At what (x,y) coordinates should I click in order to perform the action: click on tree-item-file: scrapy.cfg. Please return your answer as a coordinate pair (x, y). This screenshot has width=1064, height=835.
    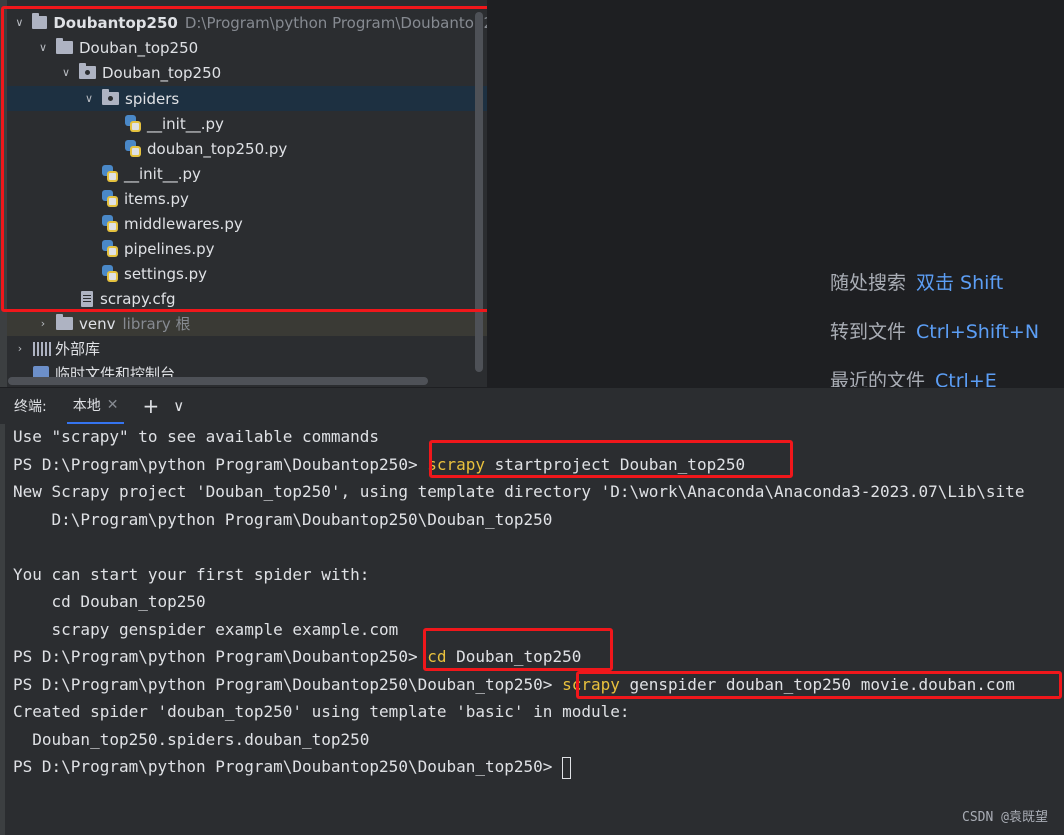
    Looking at the image, I should click on (247, 298).